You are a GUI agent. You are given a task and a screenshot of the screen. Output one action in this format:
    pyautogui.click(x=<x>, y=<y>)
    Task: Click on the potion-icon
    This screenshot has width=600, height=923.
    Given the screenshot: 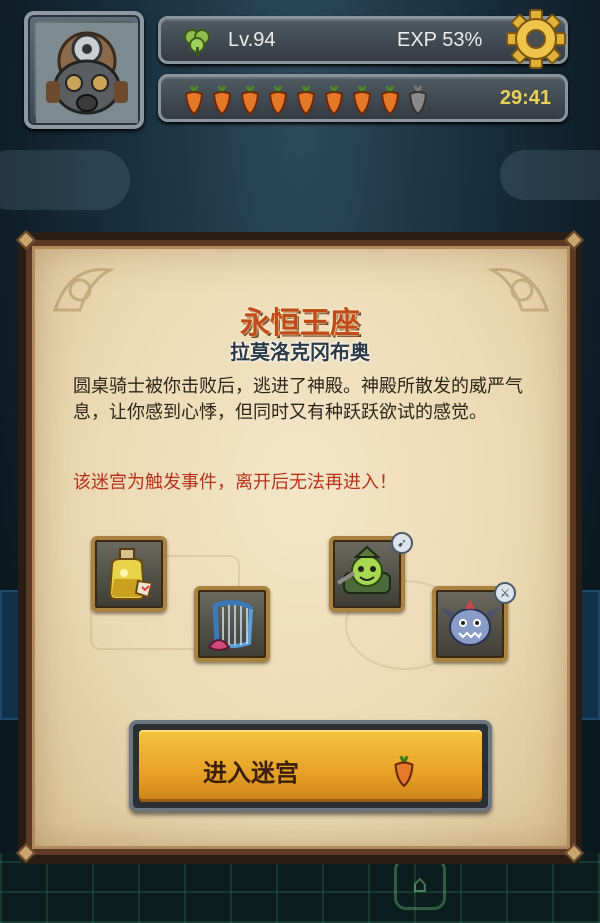 What is the action you would take?
    pyautogui.click(x=131, y=574)
    